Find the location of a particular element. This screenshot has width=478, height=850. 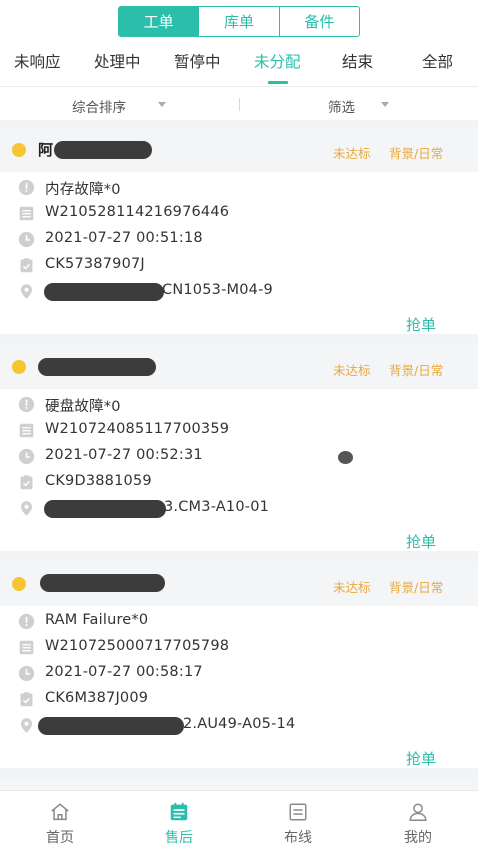

nav-cabling-label: 布线 is located at coordinates (298, 838).